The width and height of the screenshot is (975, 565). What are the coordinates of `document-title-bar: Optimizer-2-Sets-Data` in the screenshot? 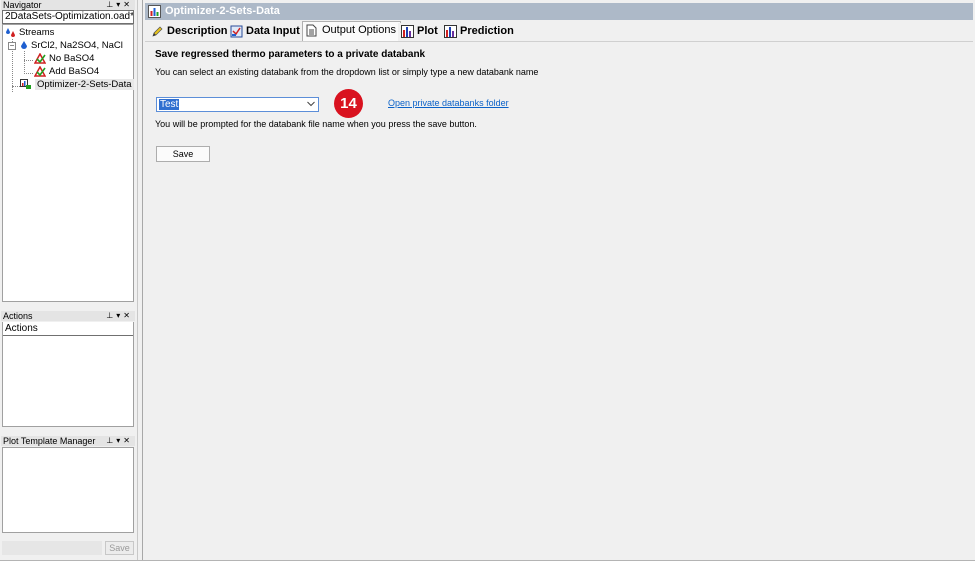 It's located at (559, 11).